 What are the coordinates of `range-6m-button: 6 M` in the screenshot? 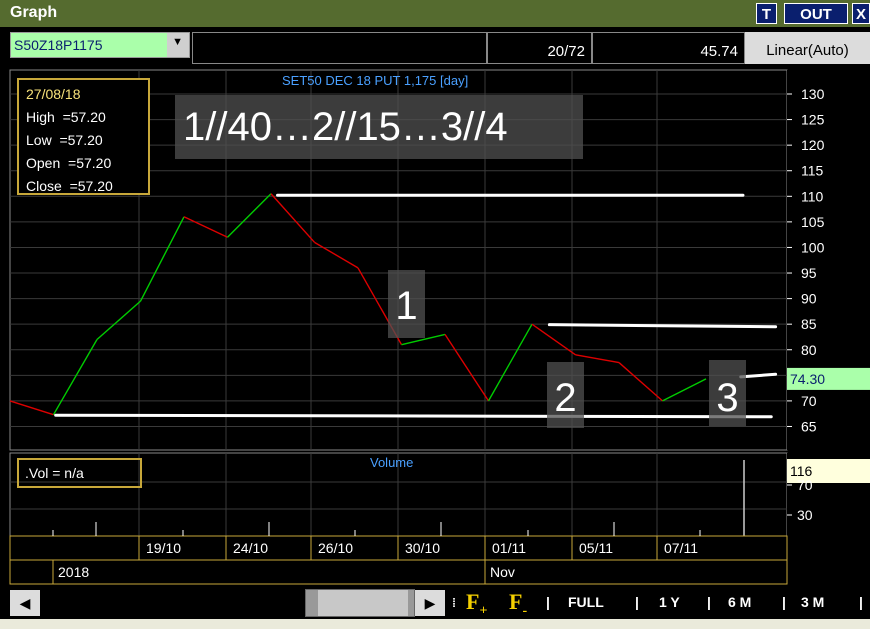 It's located at (739, 602).